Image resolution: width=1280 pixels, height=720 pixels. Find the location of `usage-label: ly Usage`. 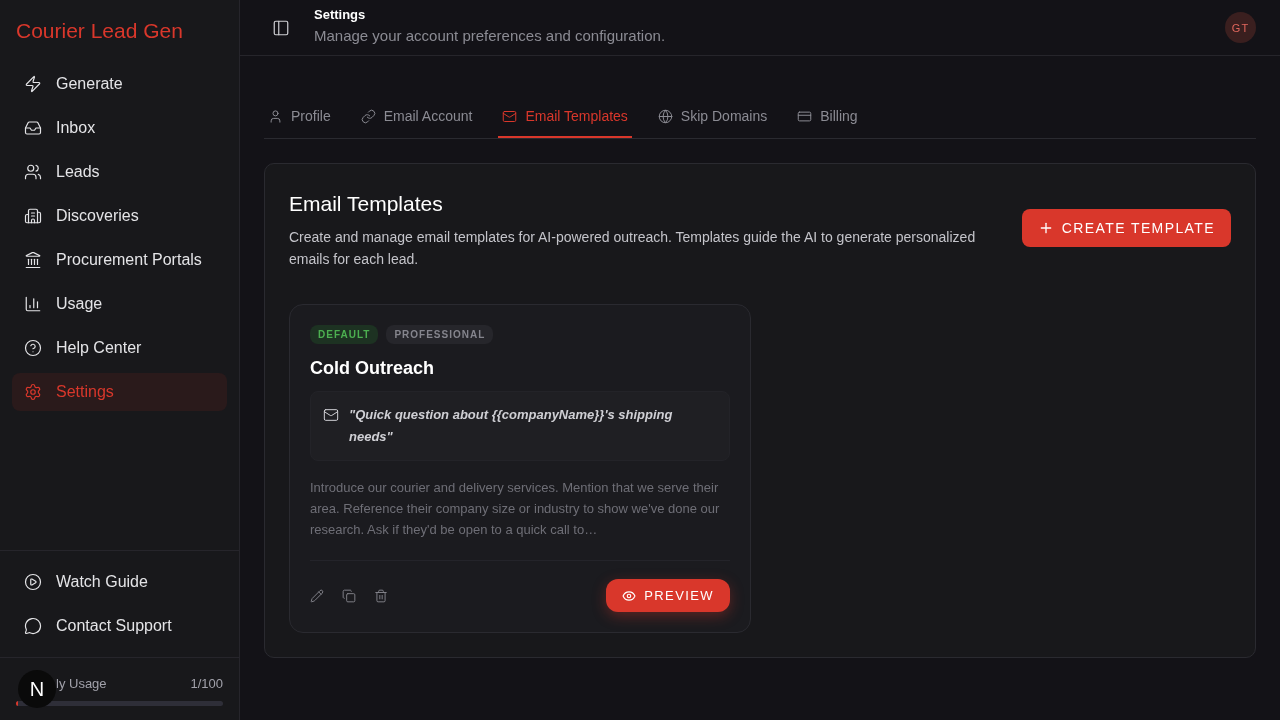

usage-label: ly Usage is located at coordinates (81, 683).